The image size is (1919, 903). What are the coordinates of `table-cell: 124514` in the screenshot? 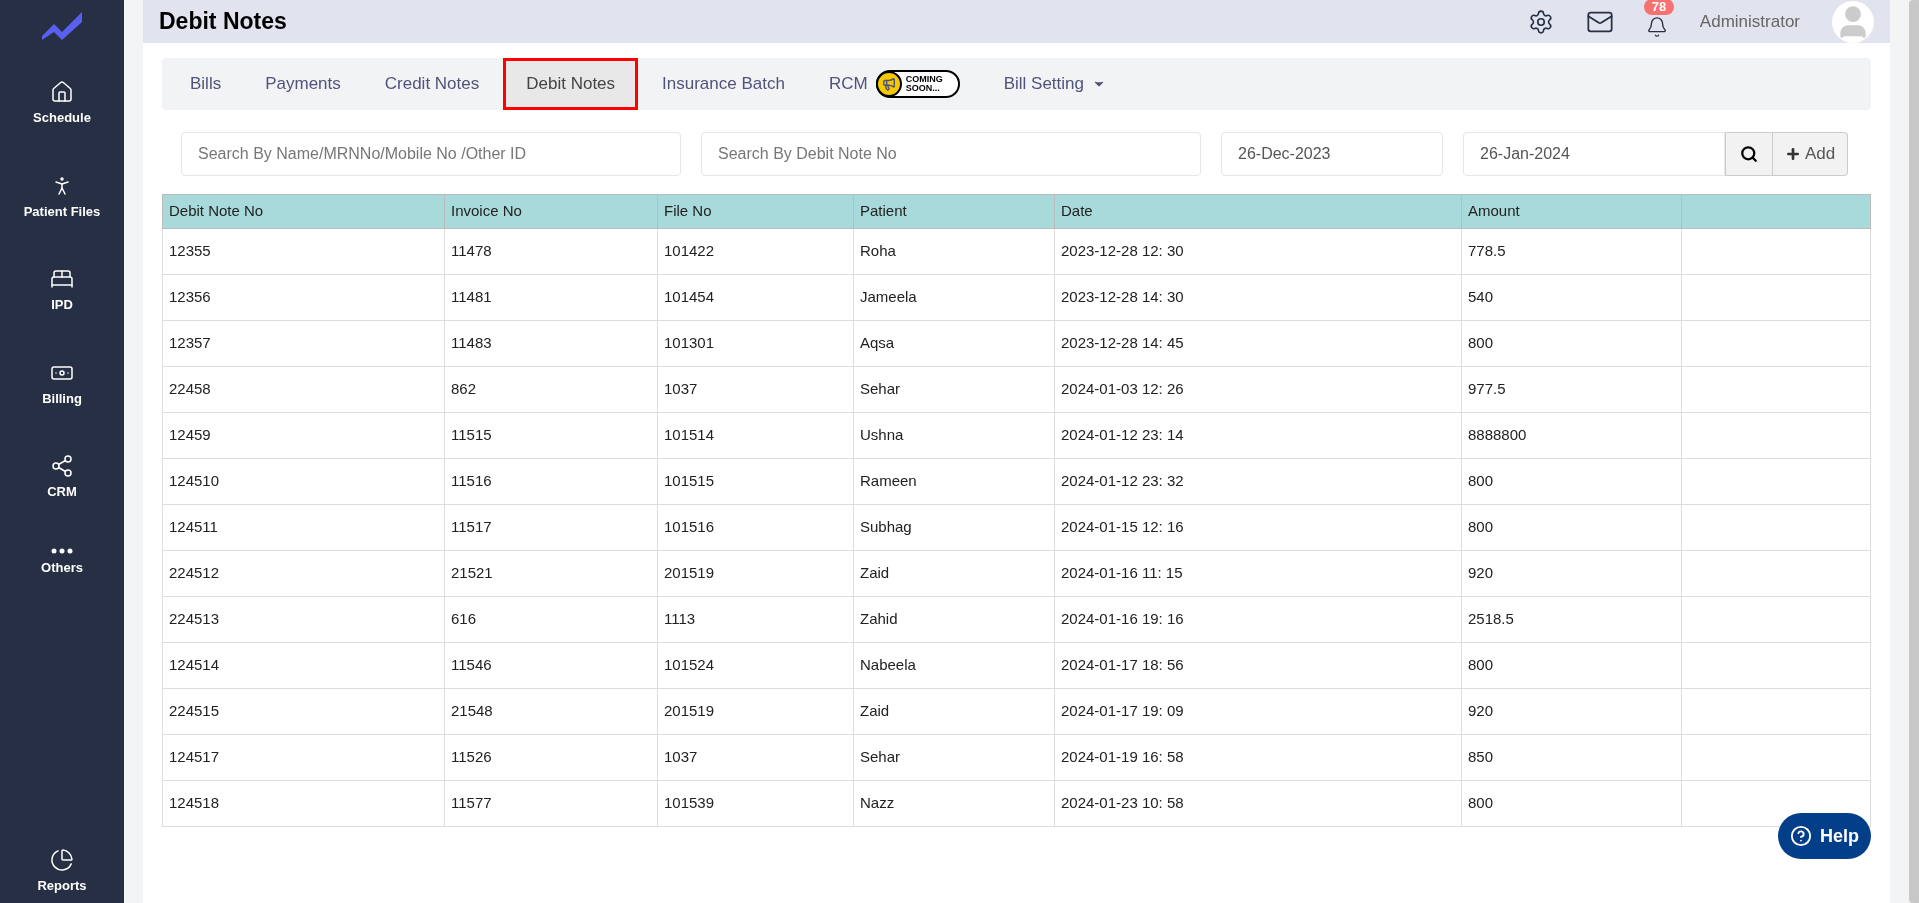 It's located at (303, 665).